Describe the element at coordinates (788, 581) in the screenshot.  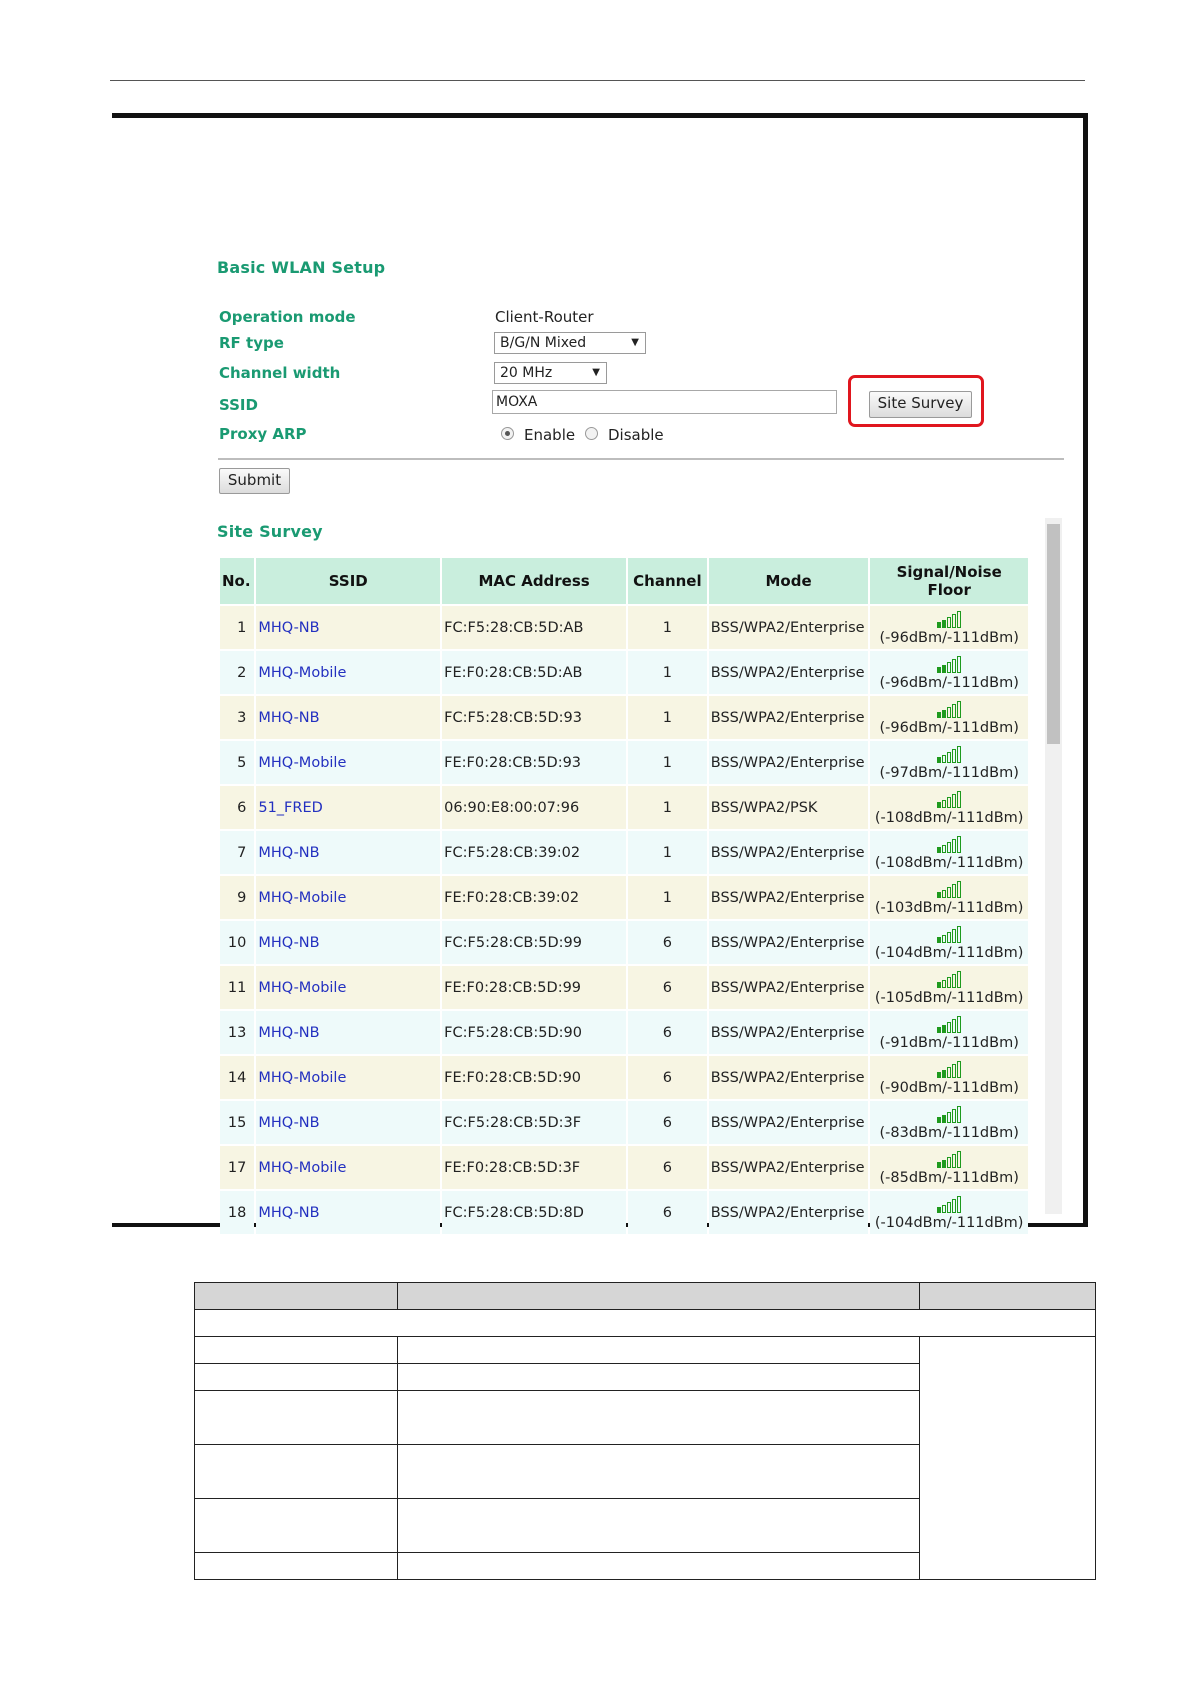
I see `column-header-mode: Mode` at that location.